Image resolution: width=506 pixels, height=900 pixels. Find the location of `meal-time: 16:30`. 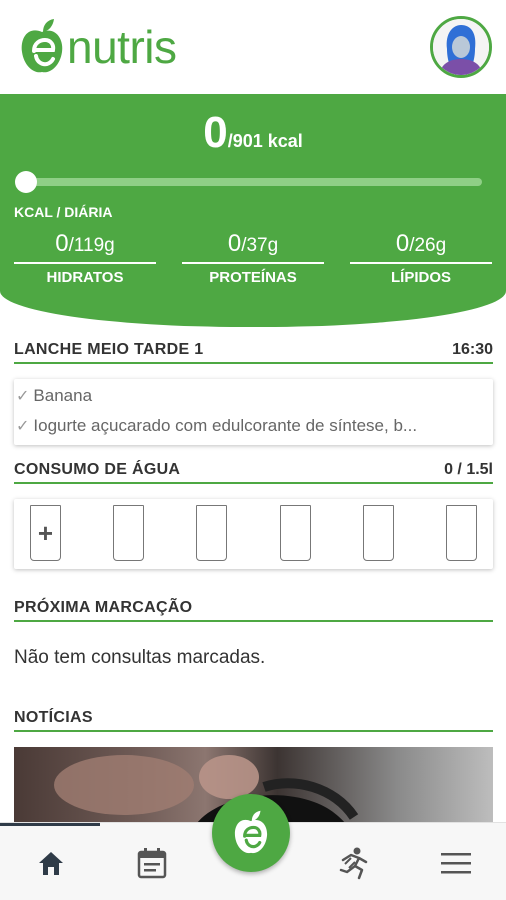

meal-time: 16:30 is located at coordinates (472, 349).